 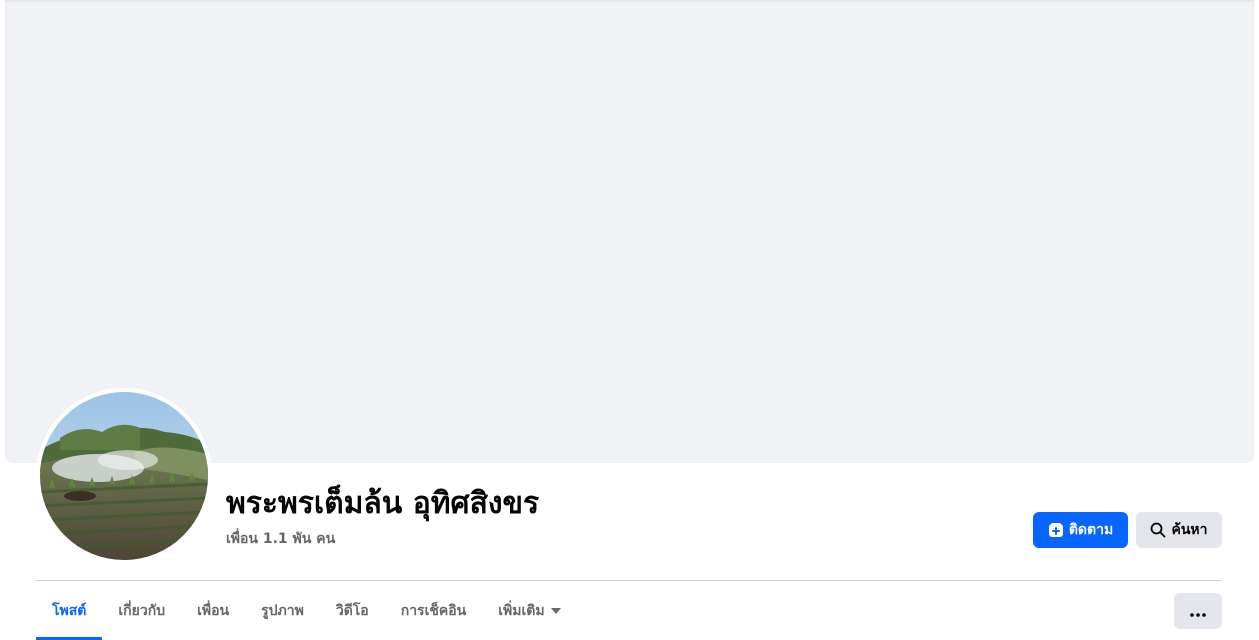 What do you see at coordinates (521, 610) in the screenshot?
I see `tab-label: เพิ่มเติม` at bounding box center [521, 610].